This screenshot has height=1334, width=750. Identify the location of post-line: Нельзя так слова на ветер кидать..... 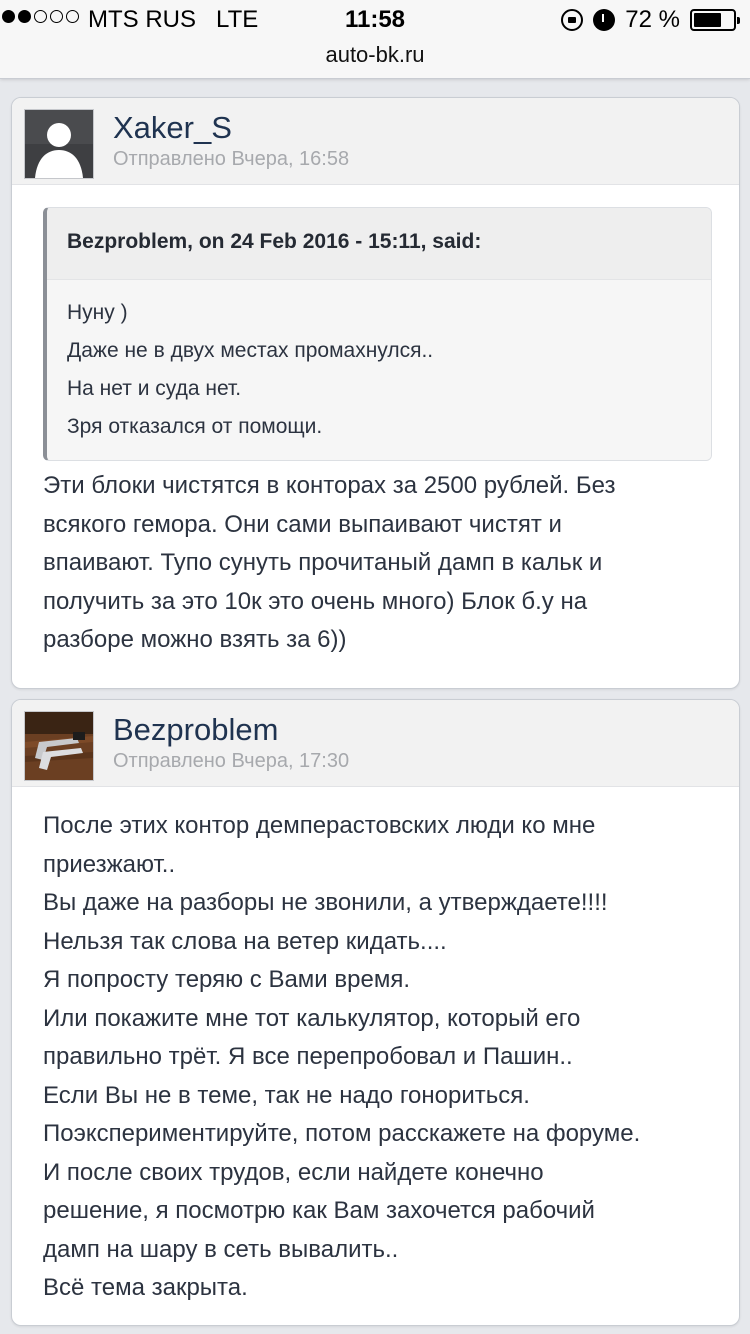
(245, 941).